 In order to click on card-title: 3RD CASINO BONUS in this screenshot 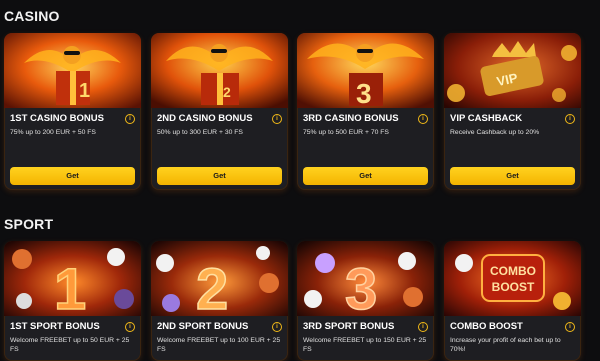, I will do `click(351, 118)`.